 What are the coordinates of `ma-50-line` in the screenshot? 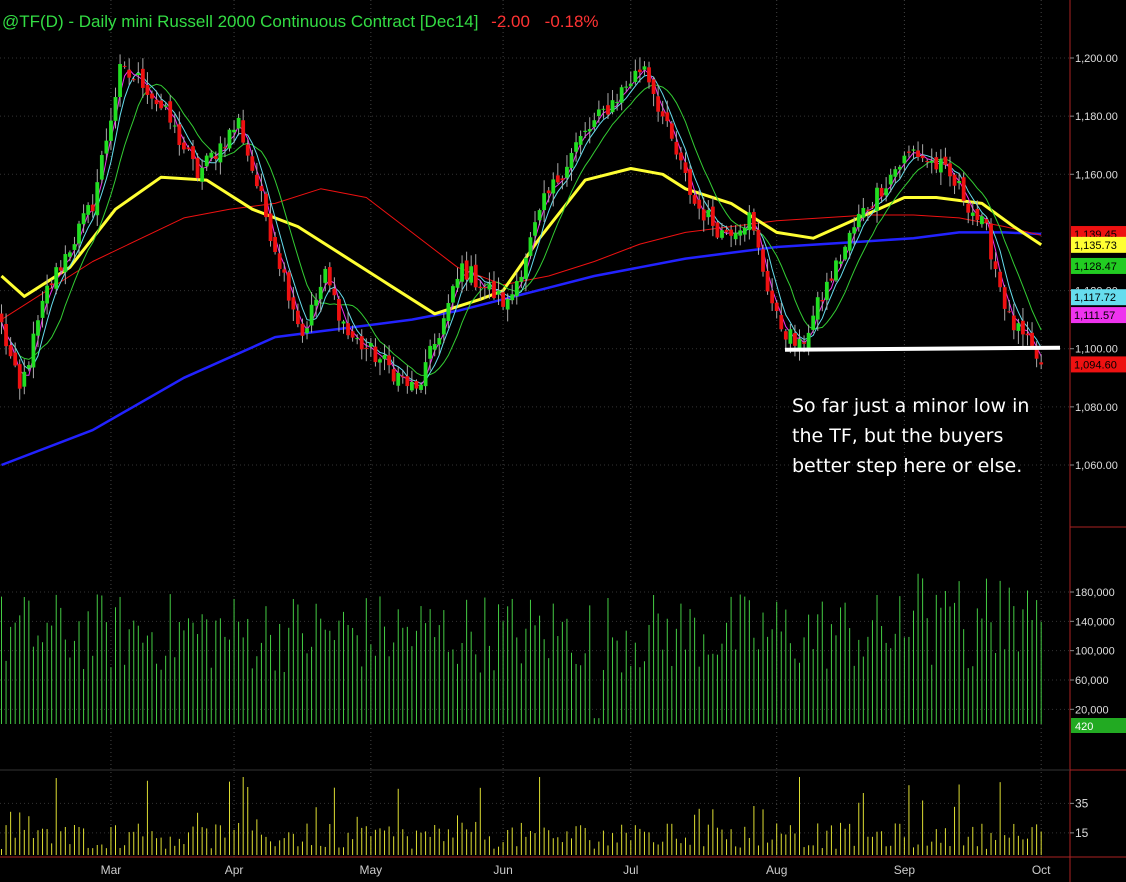 It's located at (521, 254).